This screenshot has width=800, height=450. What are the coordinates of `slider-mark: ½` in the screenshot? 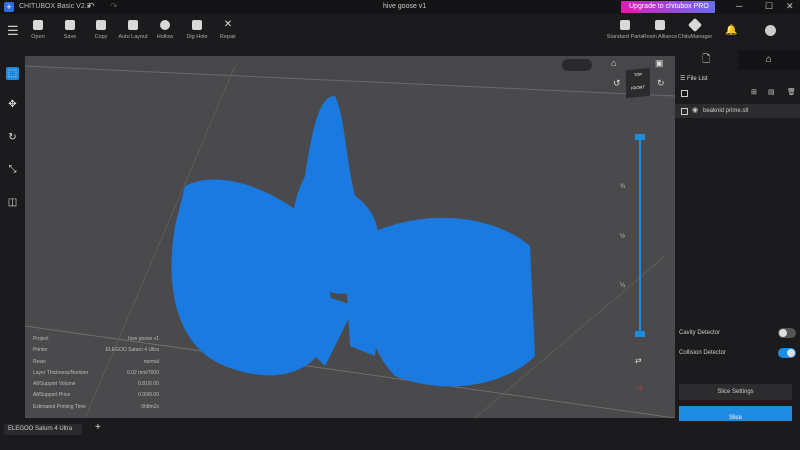 It's located at (623, 237).